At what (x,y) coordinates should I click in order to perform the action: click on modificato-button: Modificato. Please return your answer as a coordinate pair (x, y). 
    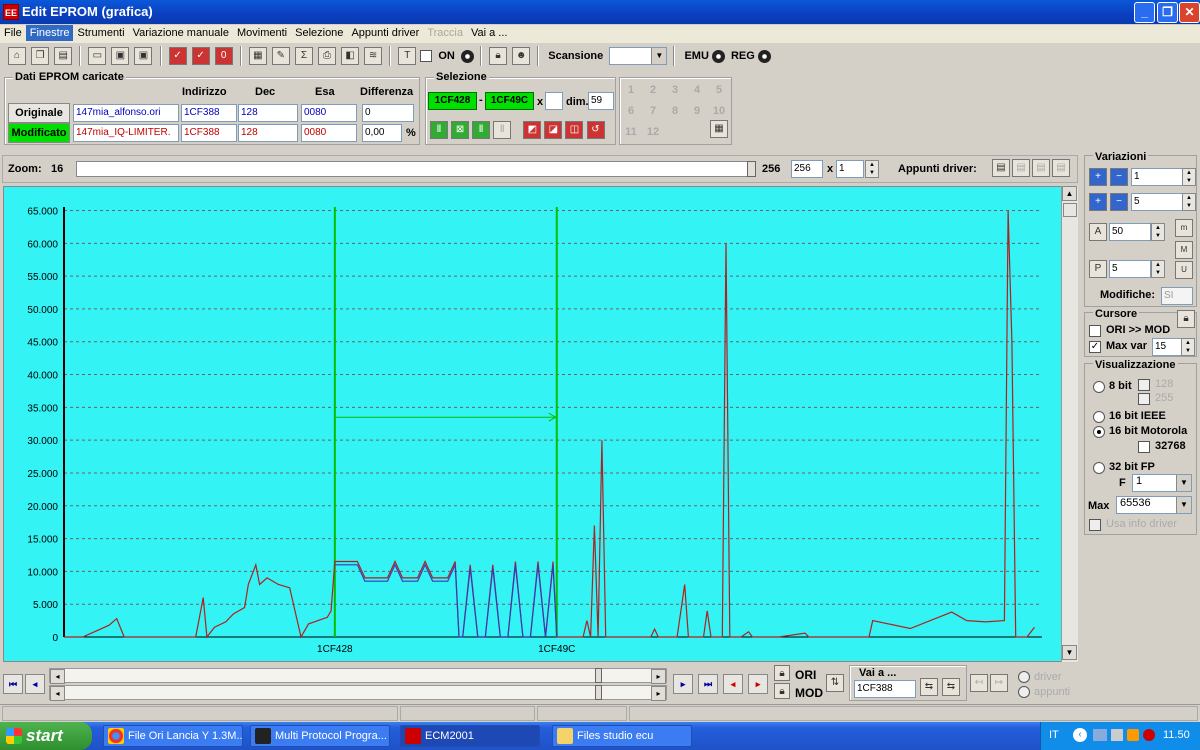
    Looking at the image, I should click on (39, 133).